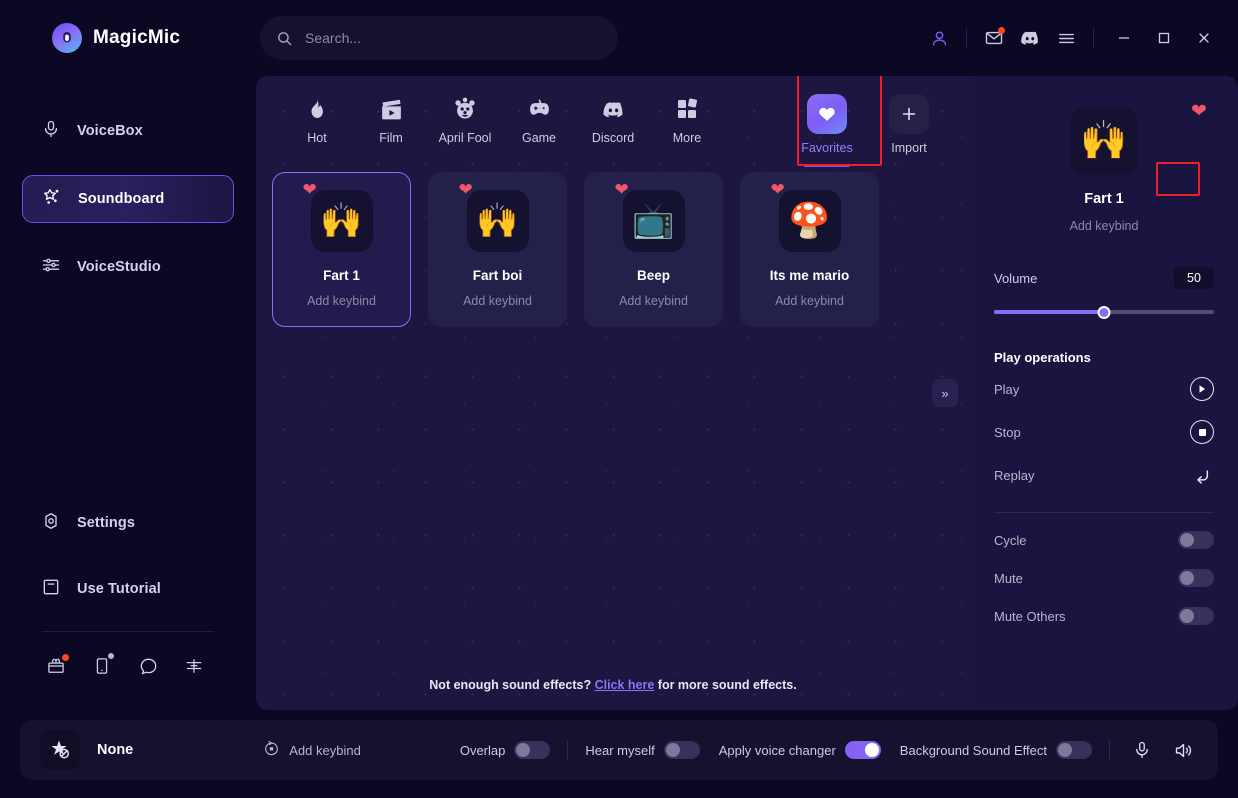 This screenshot has height=798, width=1238. What do you see at coordinates (497, 275) in the screenshot?
I see `sound-name: Fart boi` at bounding box center [497, 275].